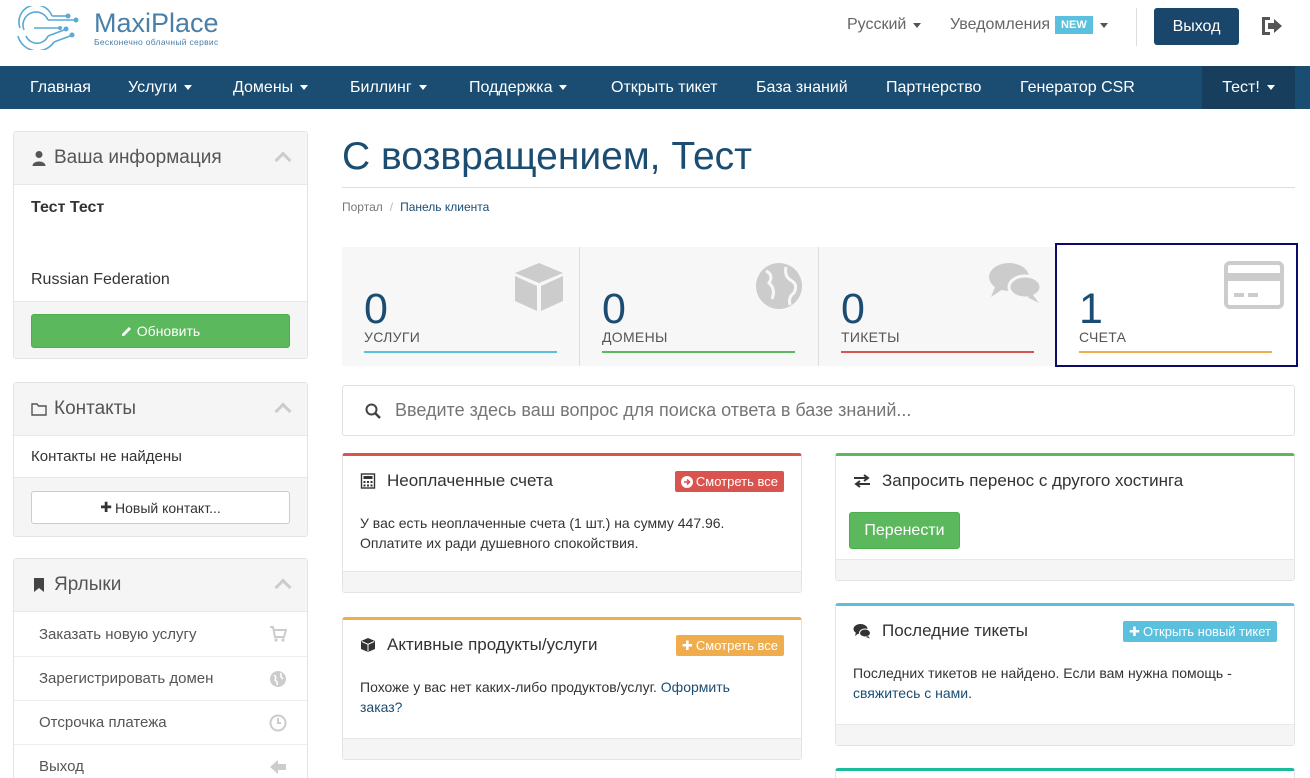 This screenshot has height=778, width=1310. I want to click on kb-search, so click(818, 410).